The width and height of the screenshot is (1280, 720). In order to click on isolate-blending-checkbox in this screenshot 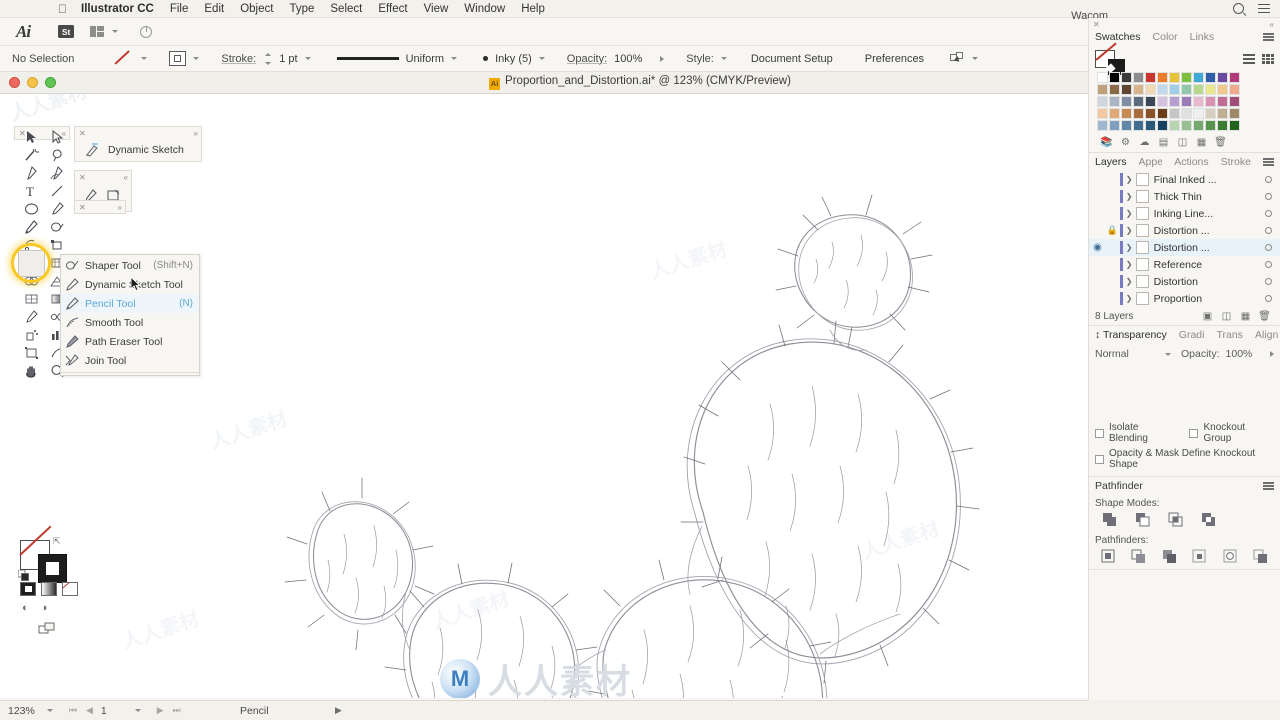, I will do `click(1099, 433)`.